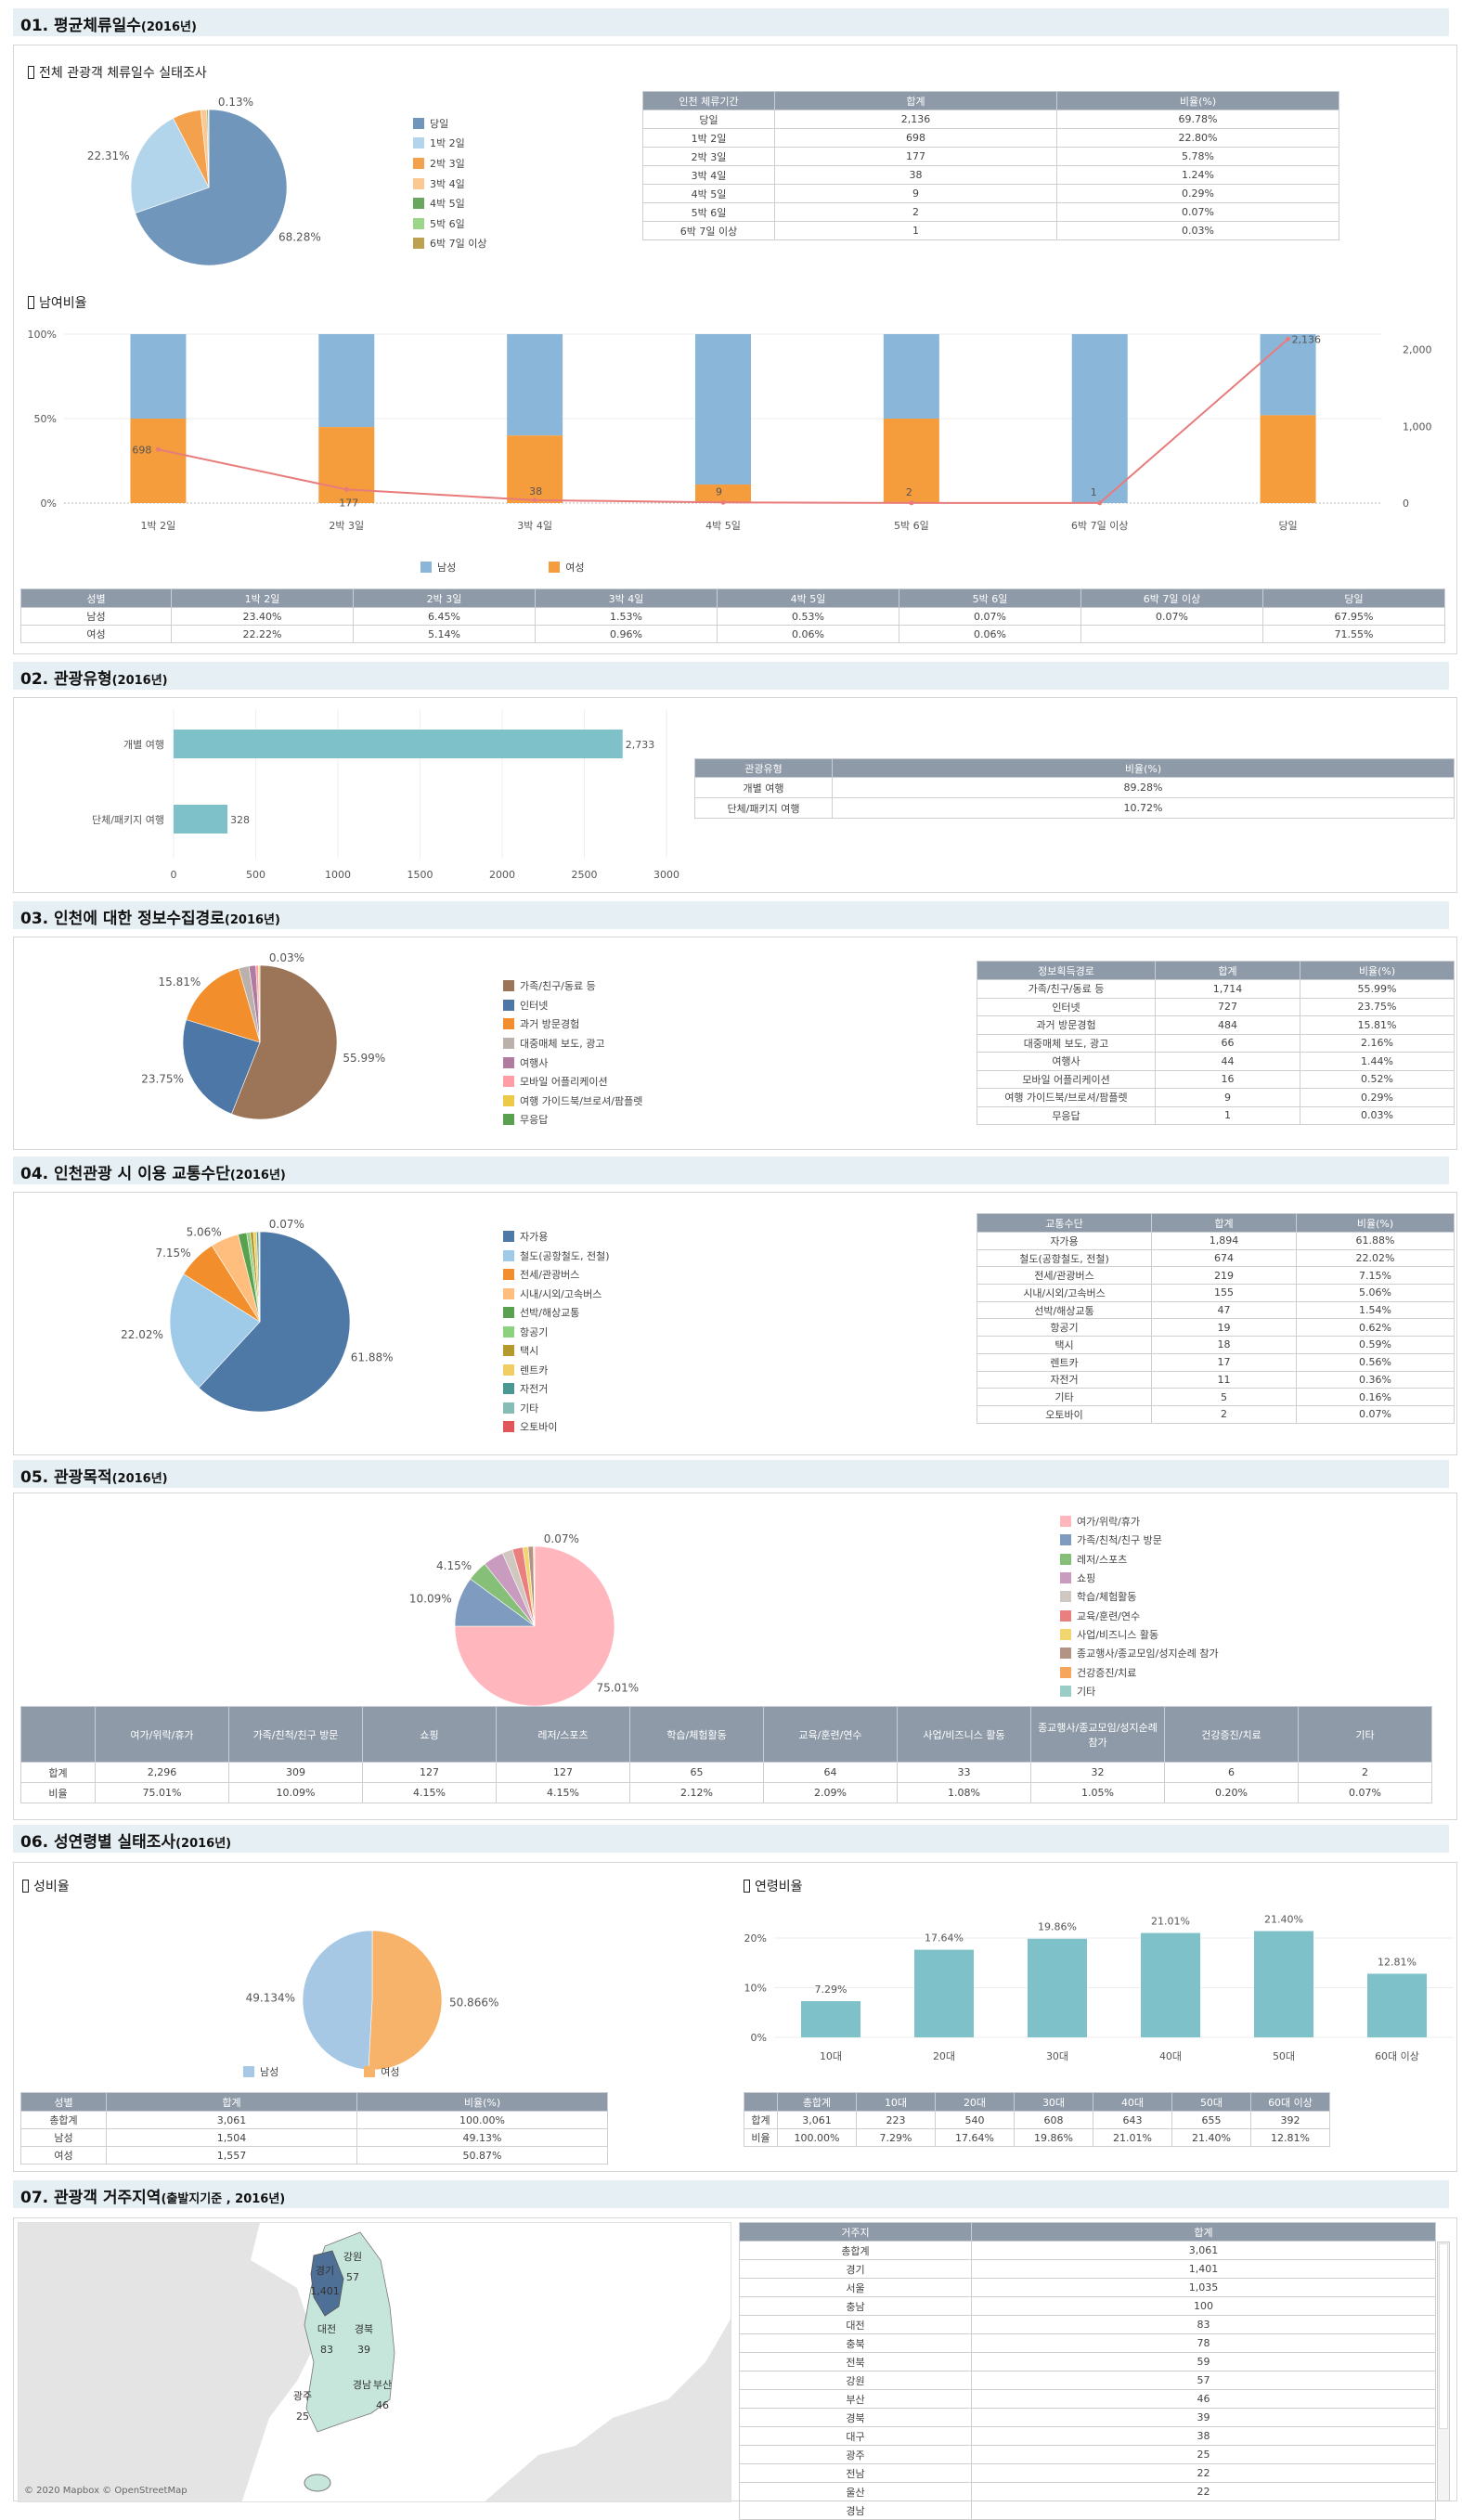 The height and width of the screenshot is (2520, 1462). What do you see at coordinates (447, 203) in the screenshot?
I see `legend-label: 4박 5일` at bounding box center [447, 203].